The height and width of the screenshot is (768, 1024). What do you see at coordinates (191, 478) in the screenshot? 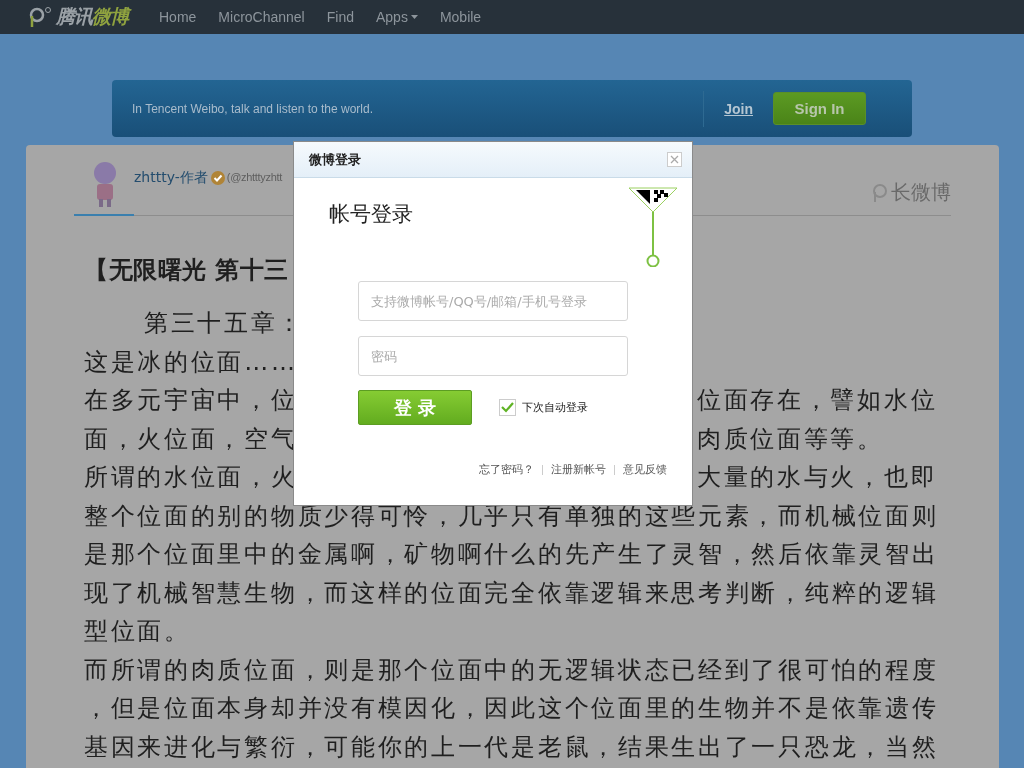
I see `article-text: 所谓的水位面，火` at bounding box center [191, 478].